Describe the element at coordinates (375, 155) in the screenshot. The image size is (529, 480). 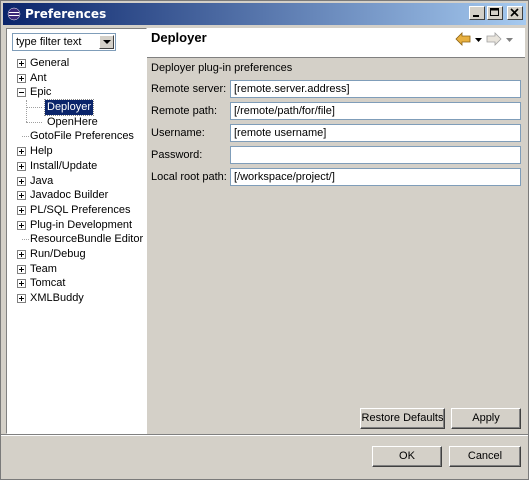
I see `field-input` at that location.